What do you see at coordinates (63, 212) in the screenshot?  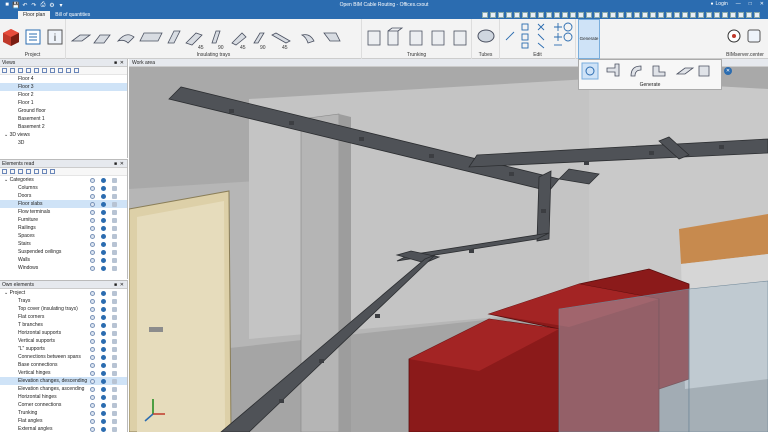 I see `category-list-item: Flow terminals` at bounding box center [63, 212].